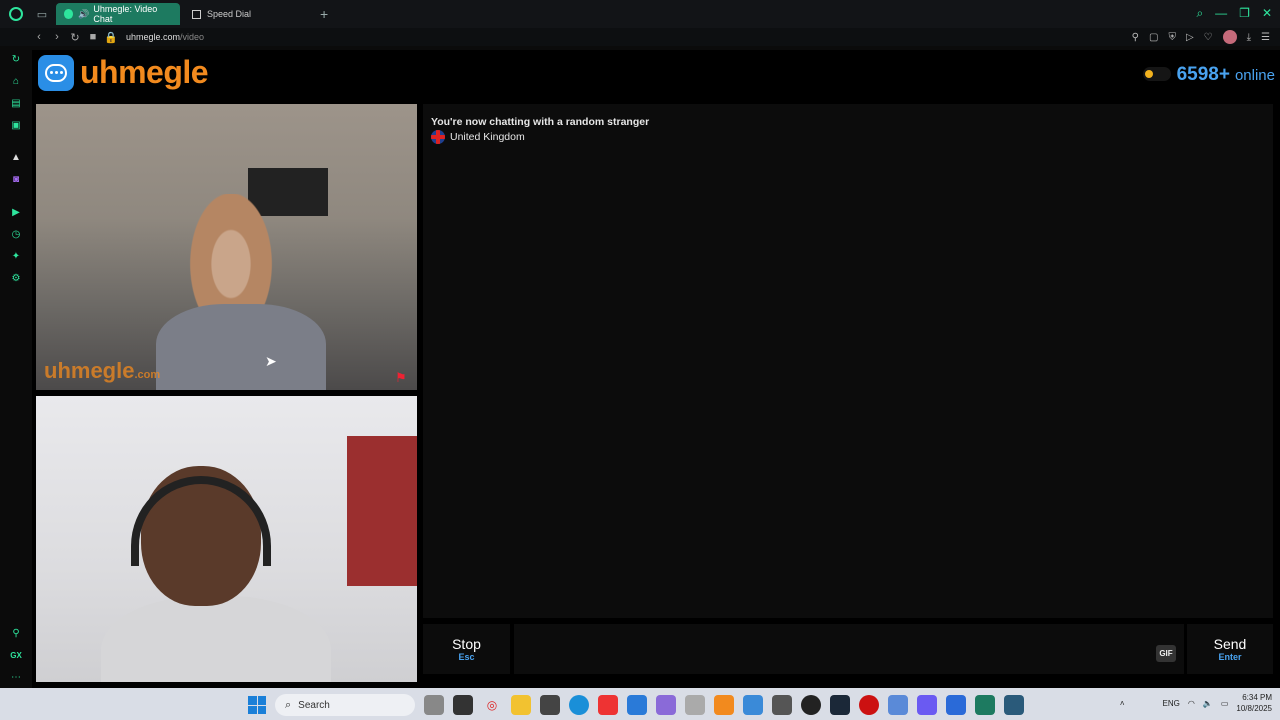 This screenshot has height=720, width=1280. I want to click on send-shortcut: Enter, so click(1230, 657).